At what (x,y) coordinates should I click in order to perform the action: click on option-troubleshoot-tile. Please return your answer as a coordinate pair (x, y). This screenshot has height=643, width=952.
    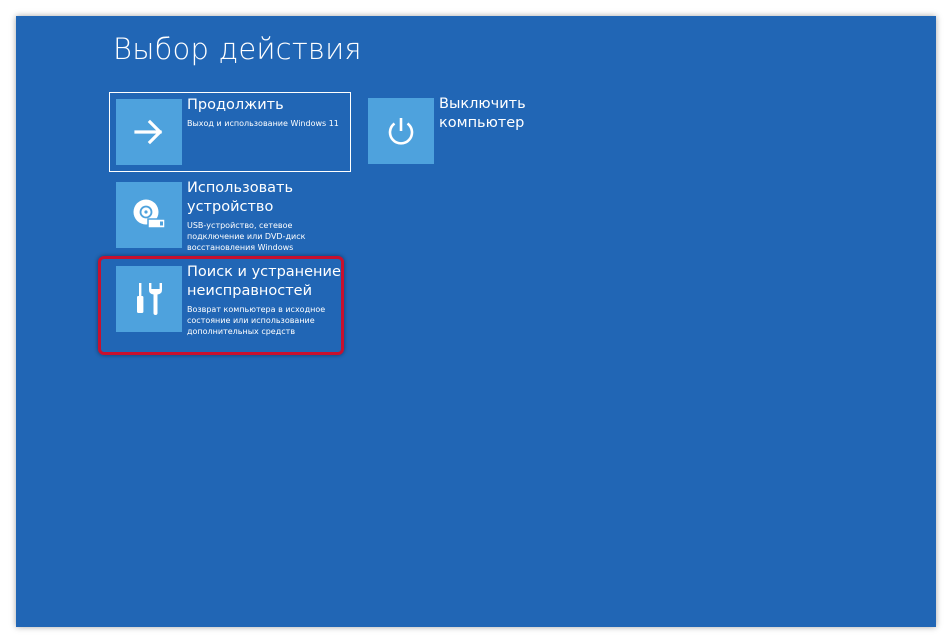
    Looking at the image, I should click on (149, 299).